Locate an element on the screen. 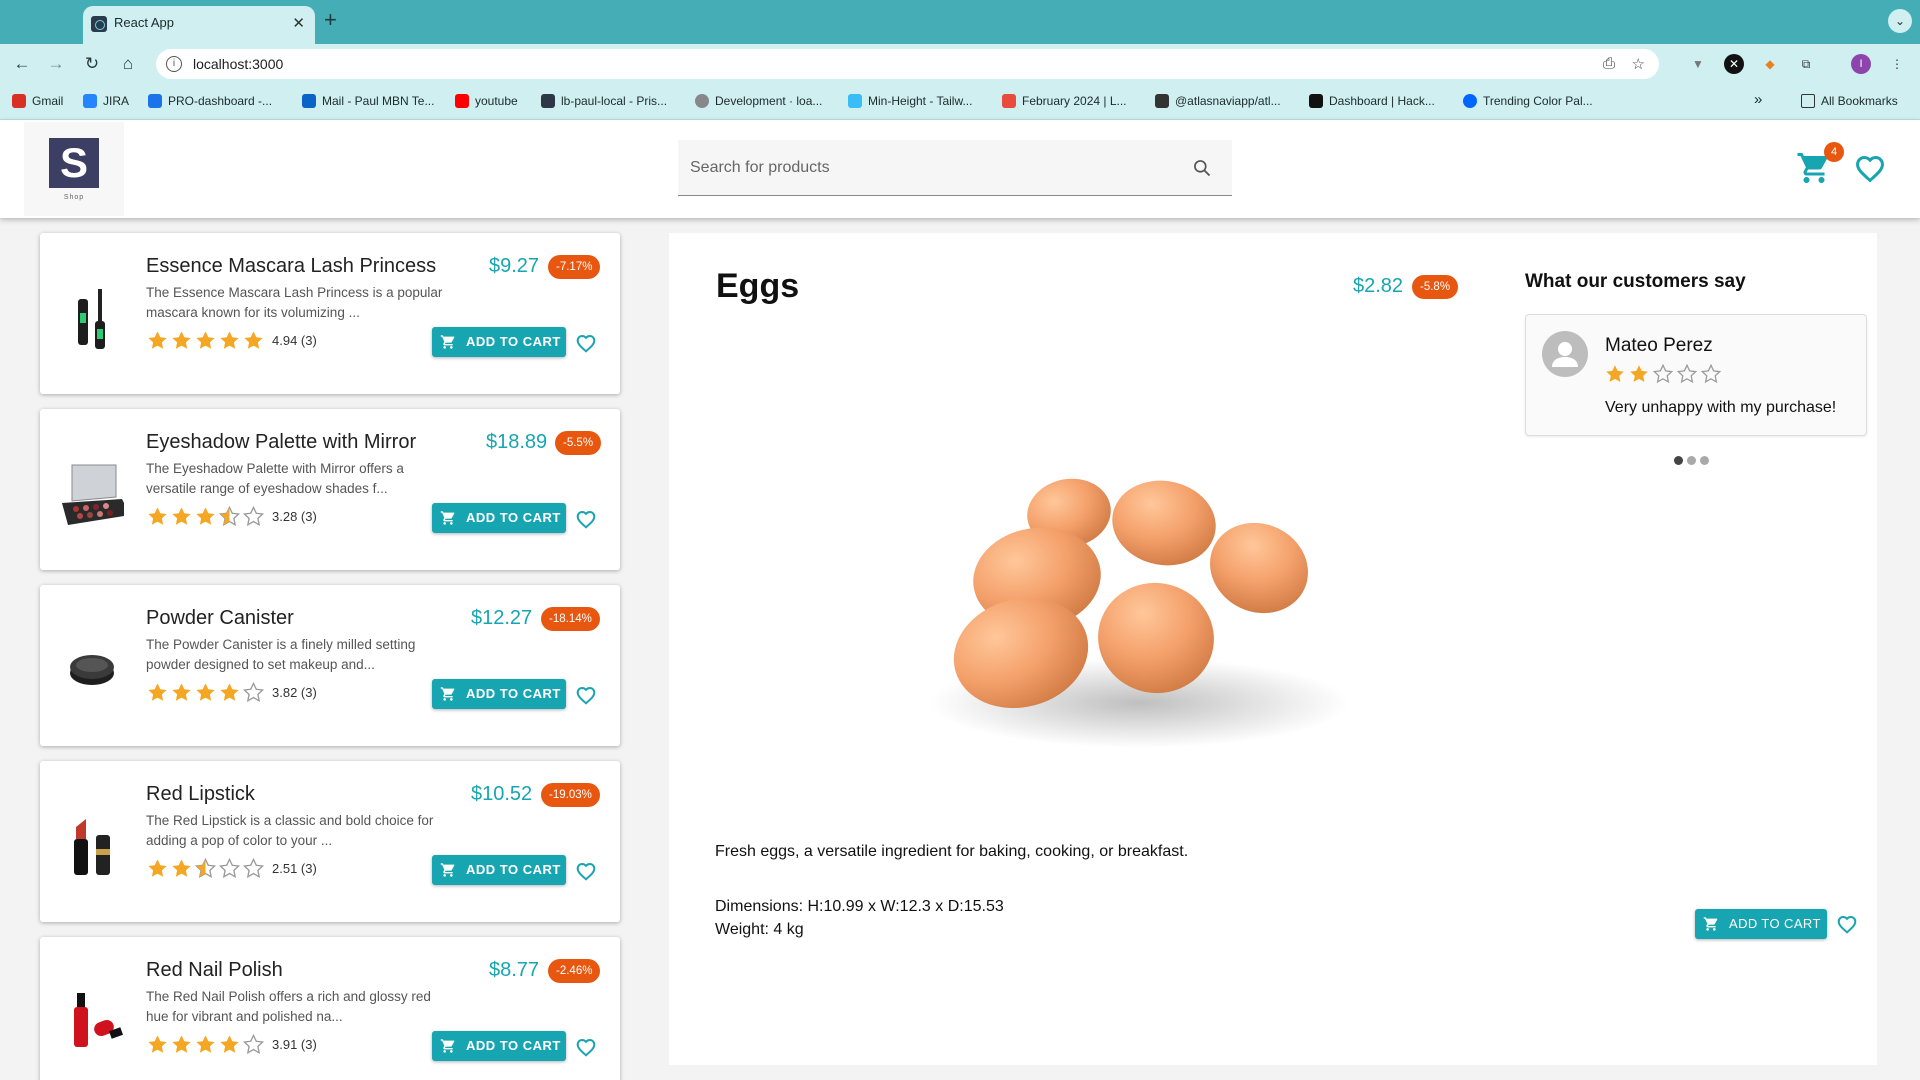 Image resolution: width=1920 pixels, height=1080 pixels. react-favicon-icon is located at coordinates (99, 24).